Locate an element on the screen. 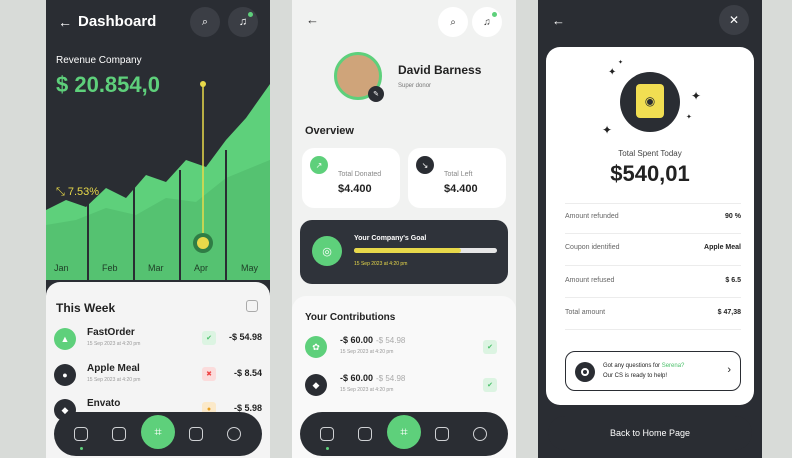 The height and width of the screenshot is (458, 792). edit-icon: ✎ is located at coordinates (376, 94).